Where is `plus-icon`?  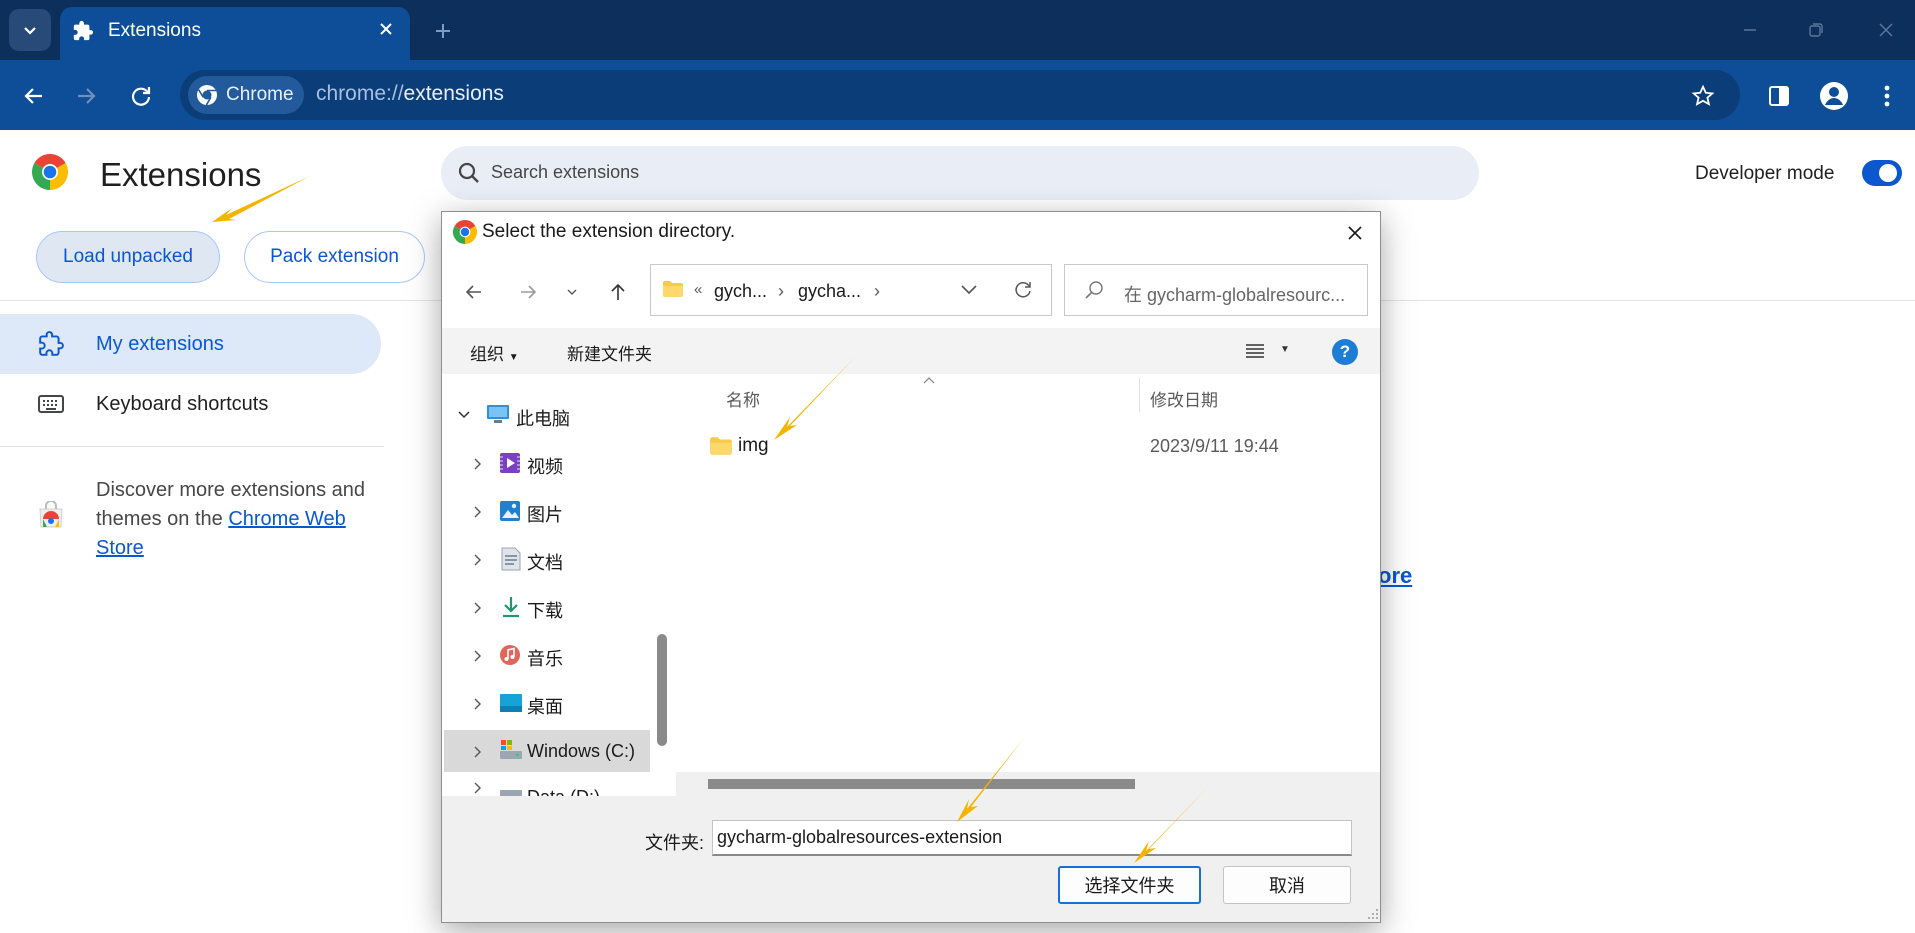
plus-icon is located at coordinates (443, 31).